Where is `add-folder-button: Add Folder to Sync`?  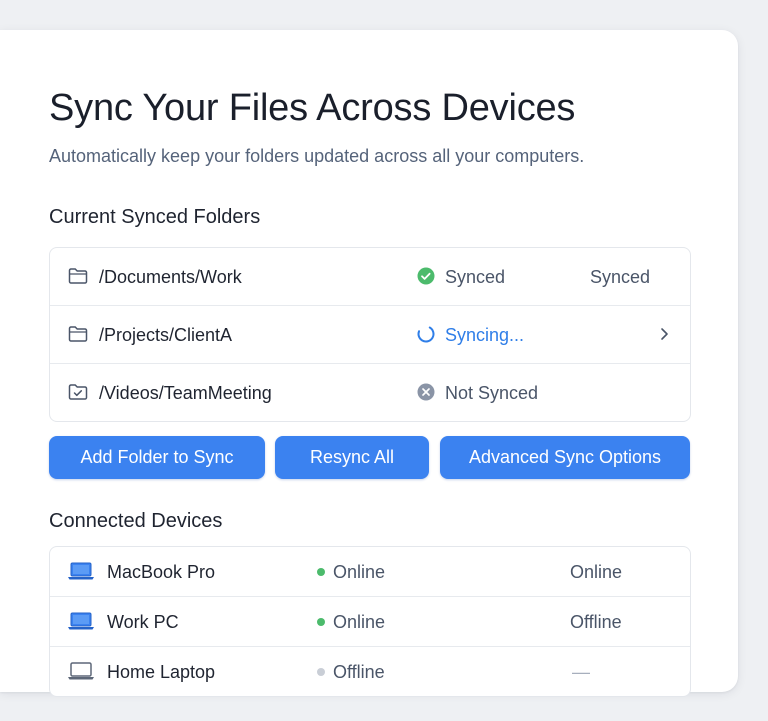
add-folder-button: Add Folder to Sync is located at coordinates (157, 457).